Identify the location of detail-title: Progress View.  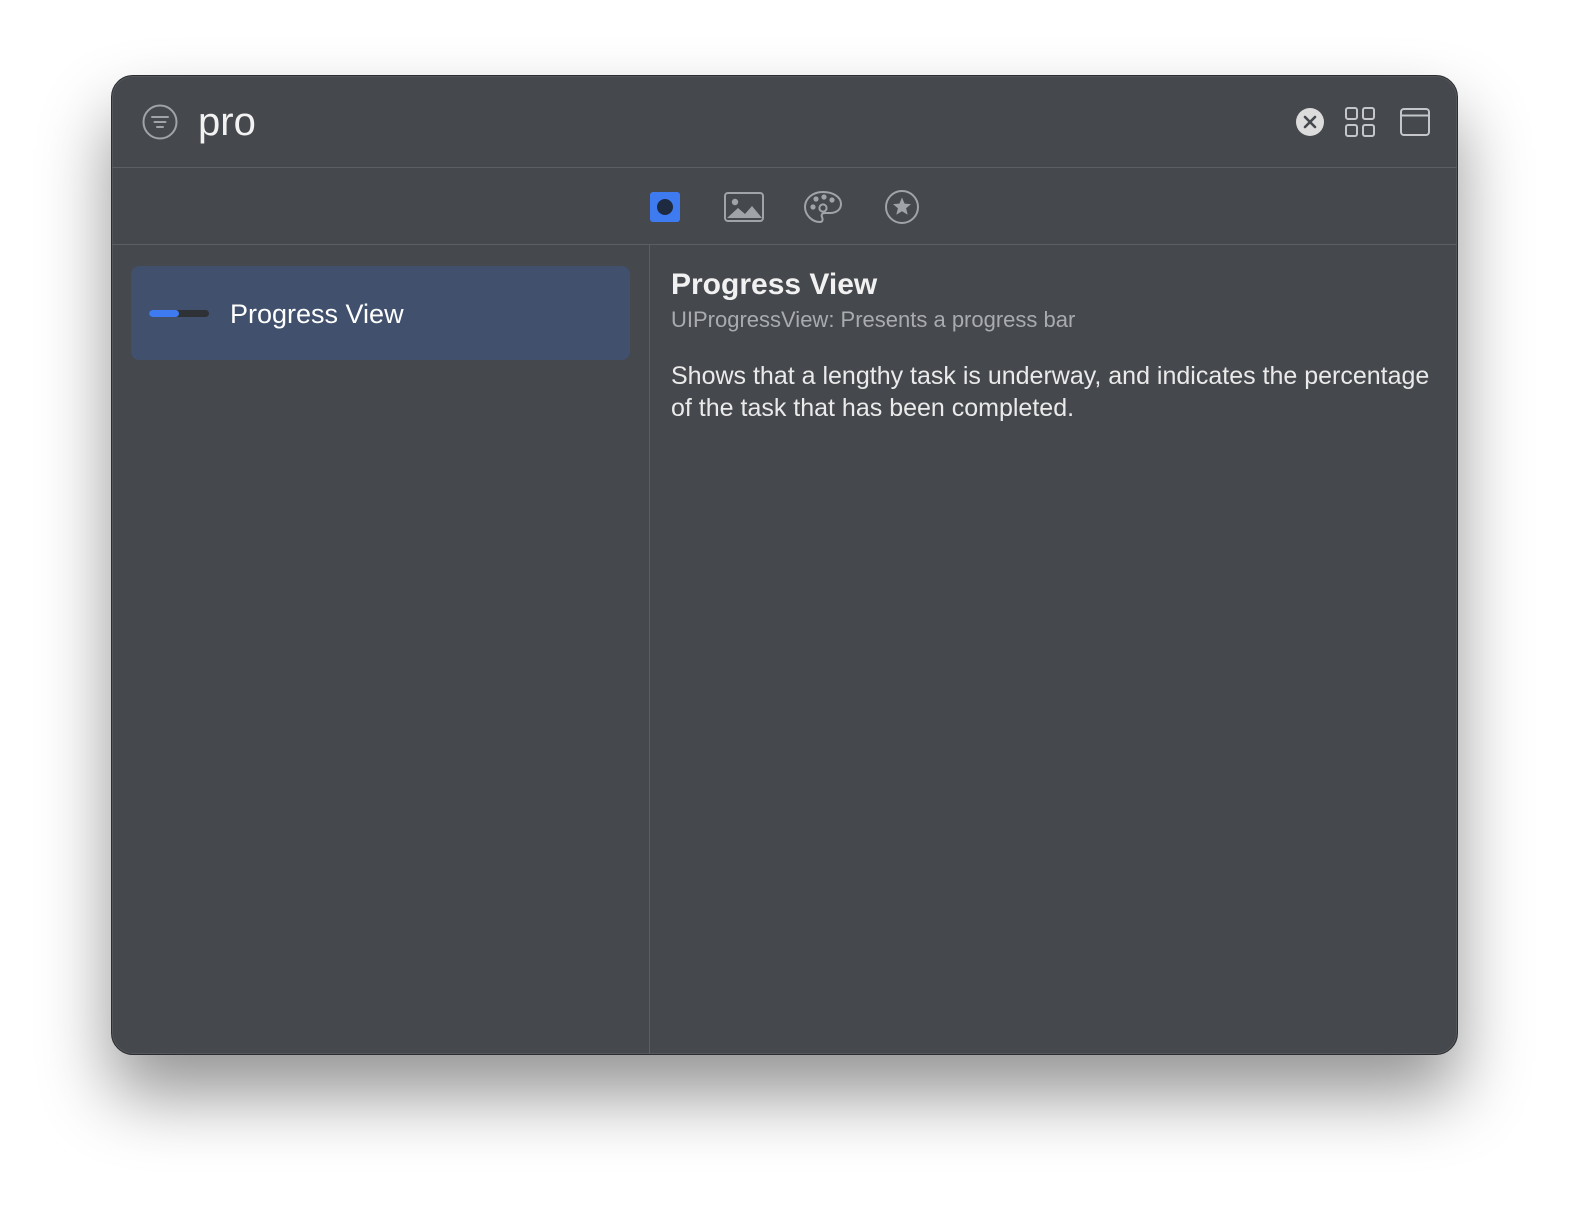
(774, 284).